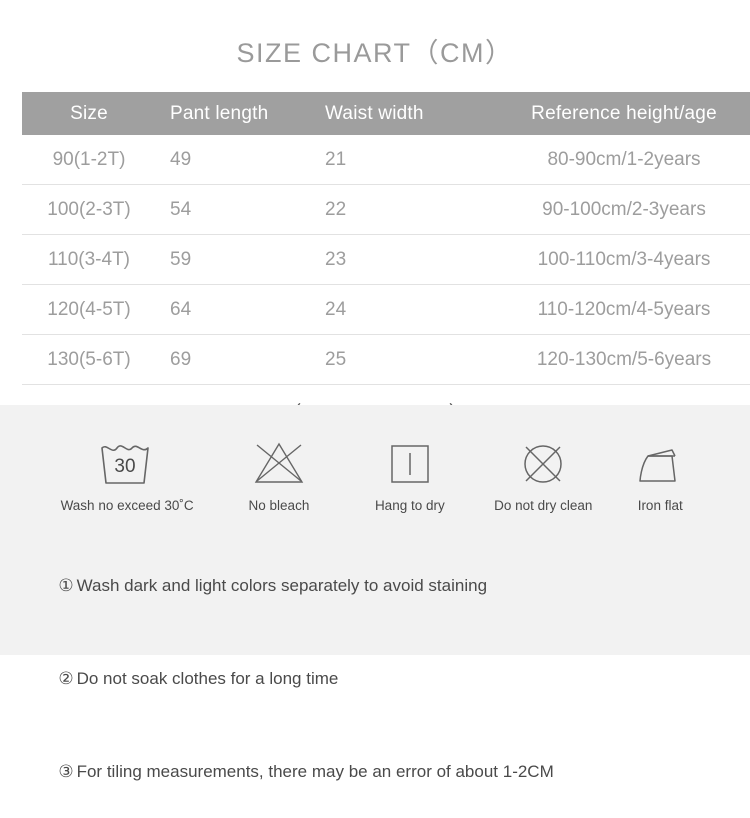 This screenshot has height=818, width=750. Describe the element at coordinates (410, 459) in the screenshot. I see `hang-to-dry-icon` at that location.